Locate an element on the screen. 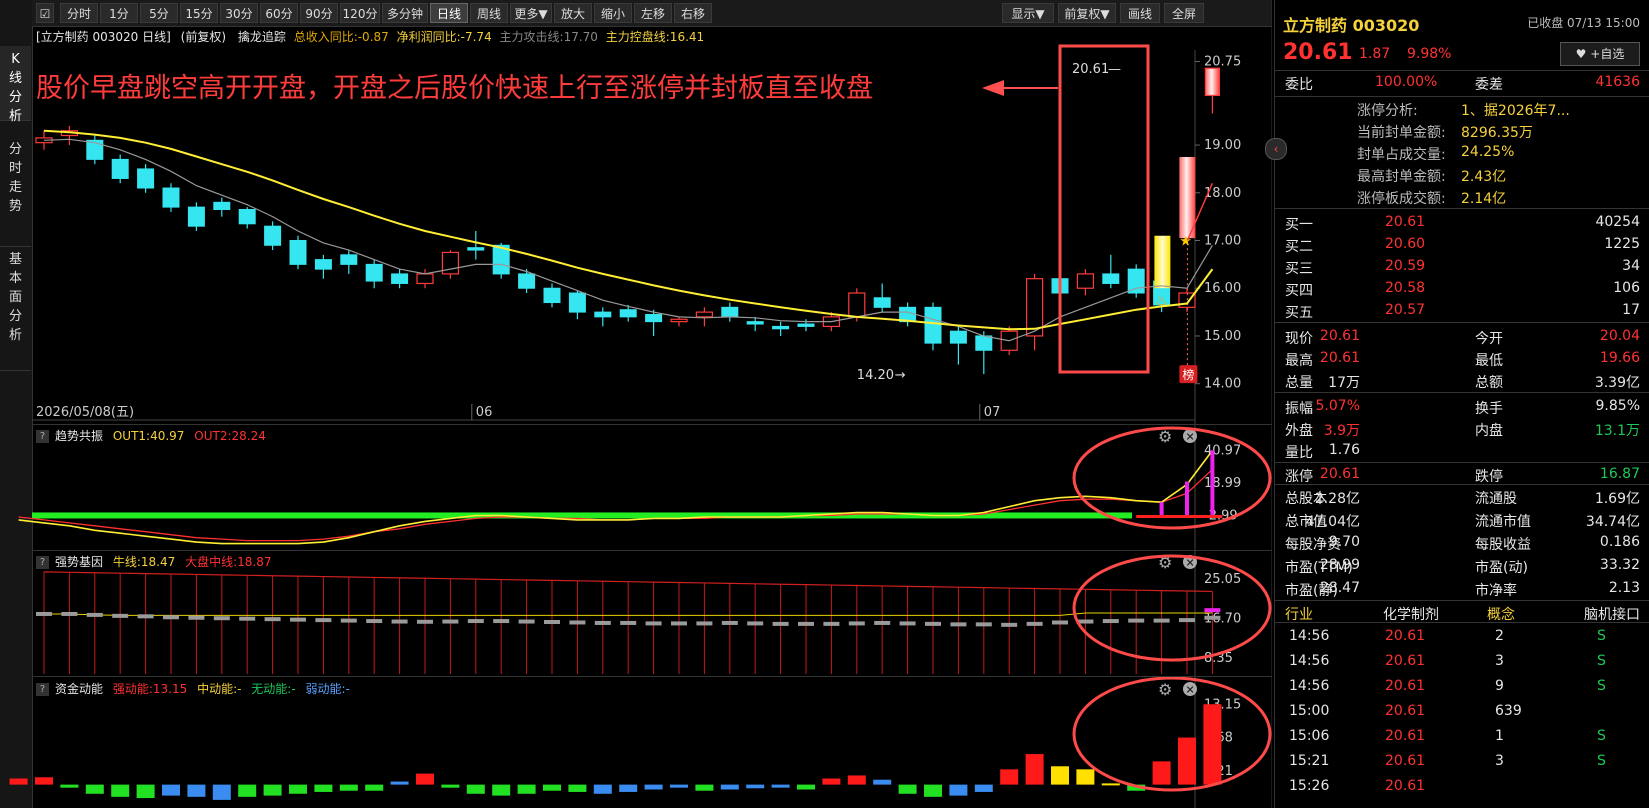  rank-badge-label: 榜 is located at coordinates (1188, 374).